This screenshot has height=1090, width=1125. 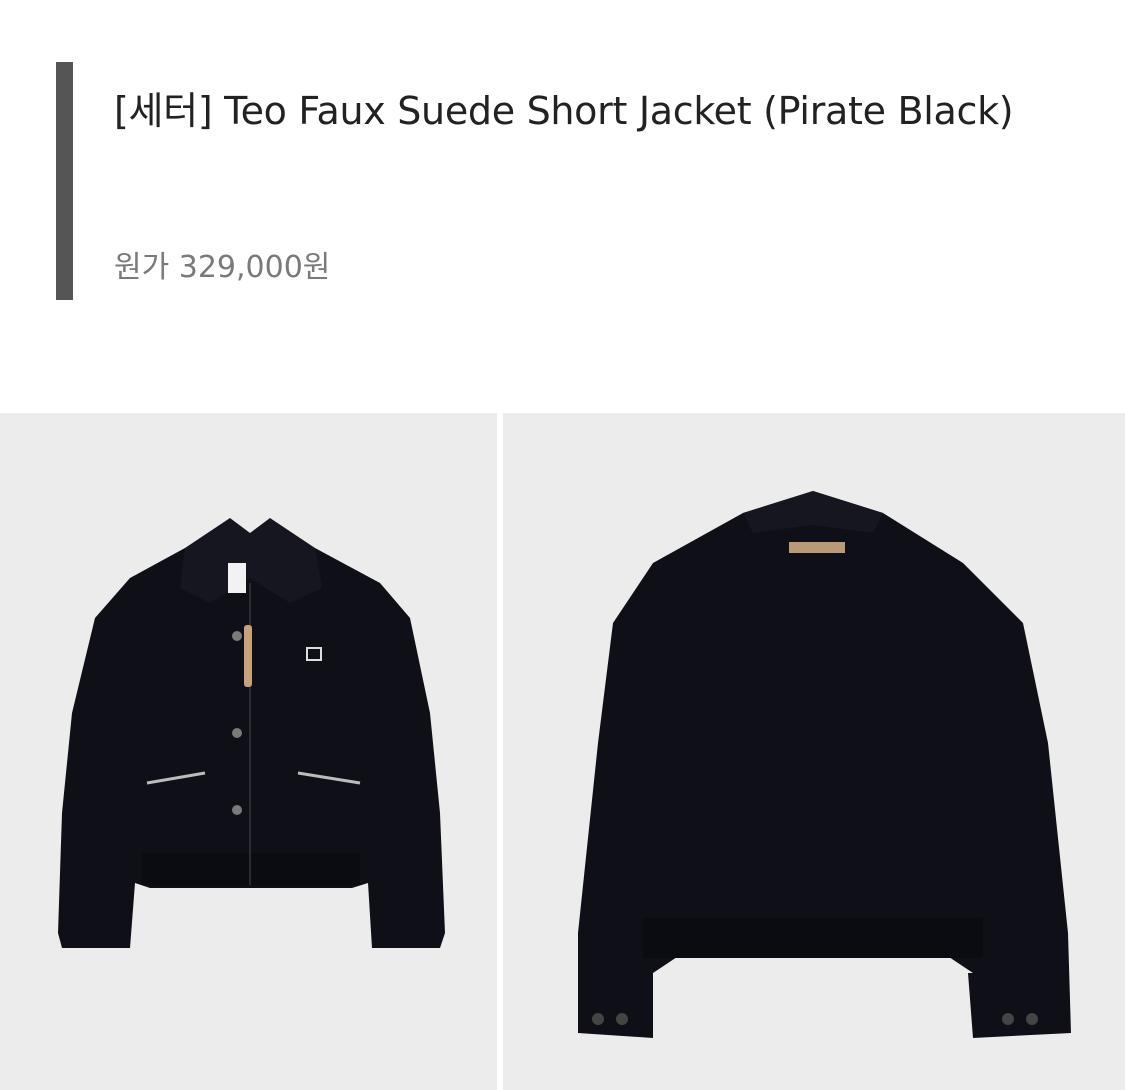 I want to click on accent-bar, so click(x=64, y=181).